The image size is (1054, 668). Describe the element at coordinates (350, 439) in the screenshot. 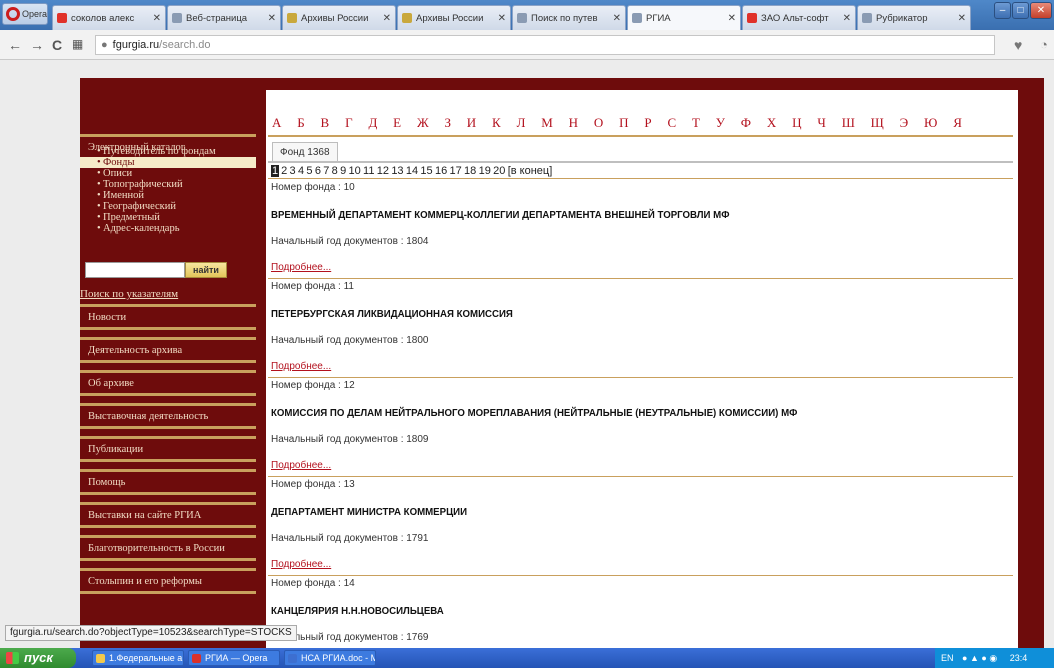

I see `fund-start-year: Начальный год документов : 1809` at that location.